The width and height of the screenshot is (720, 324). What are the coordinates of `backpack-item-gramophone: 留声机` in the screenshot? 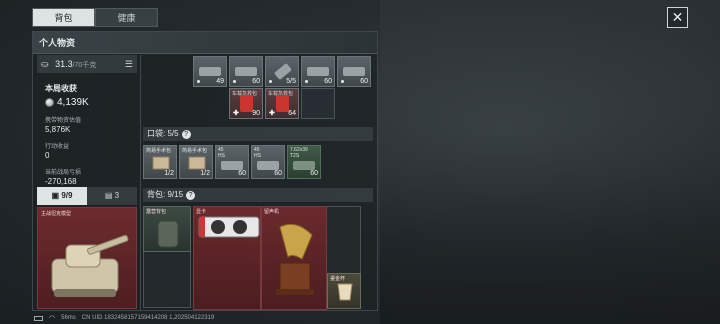 It's located at (294, 258).